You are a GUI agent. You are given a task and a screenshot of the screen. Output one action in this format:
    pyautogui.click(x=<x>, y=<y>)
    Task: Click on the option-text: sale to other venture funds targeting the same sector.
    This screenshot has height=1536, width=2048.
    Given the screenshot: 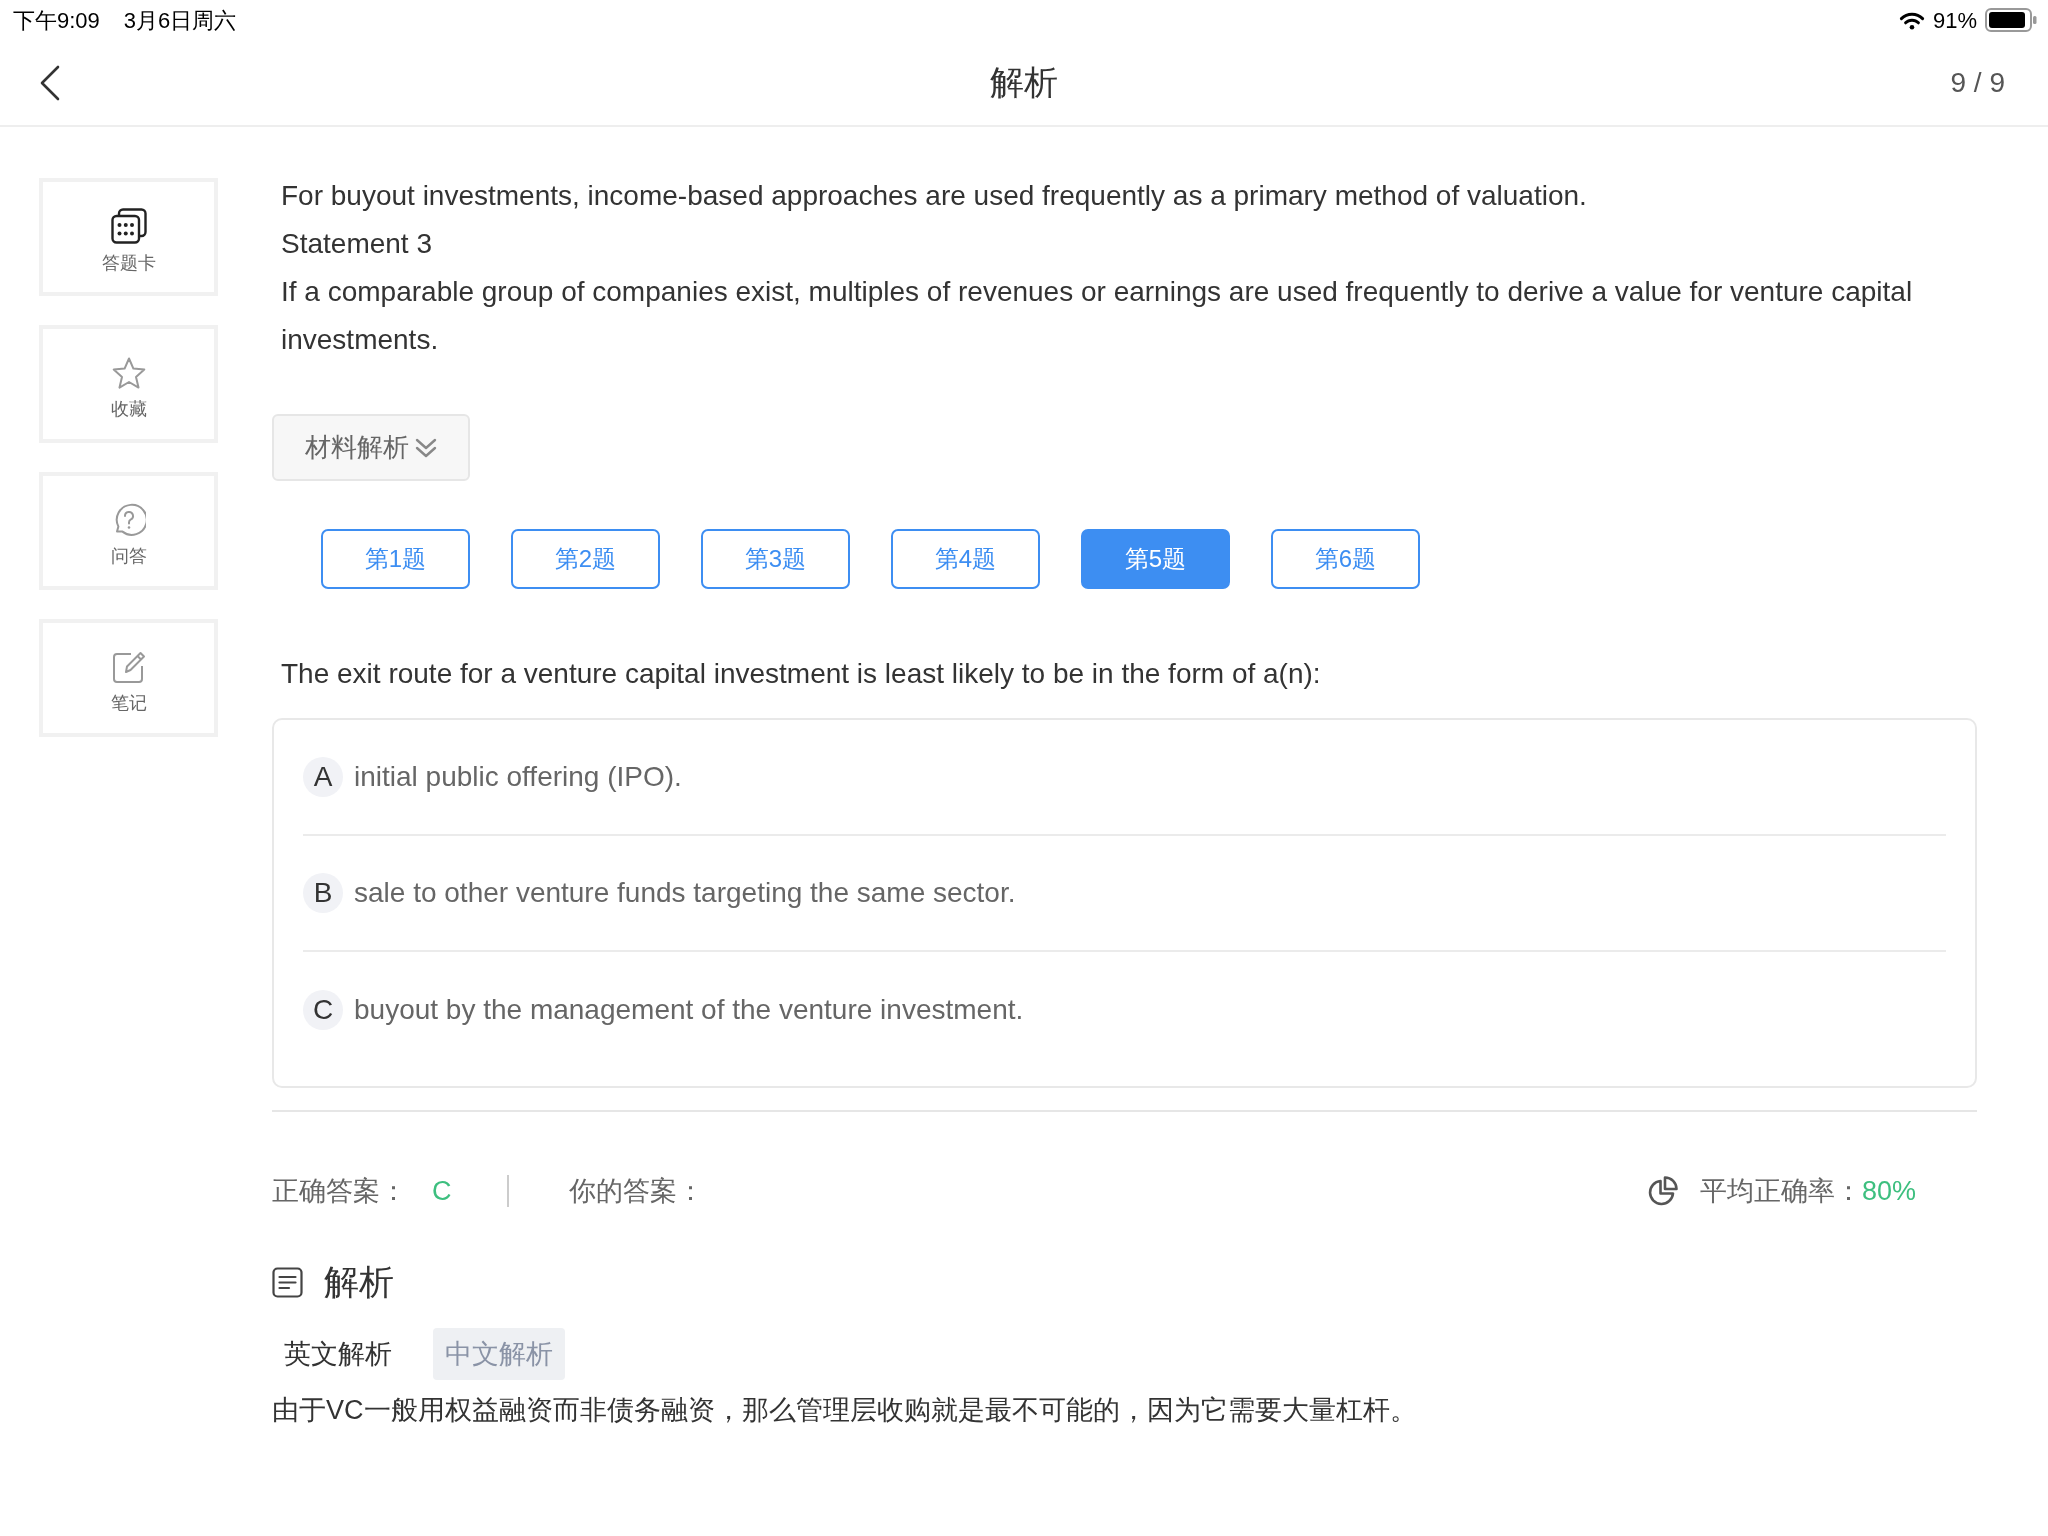 What is the action you would take?
    pyautogui.click(x=685, y=893)
    